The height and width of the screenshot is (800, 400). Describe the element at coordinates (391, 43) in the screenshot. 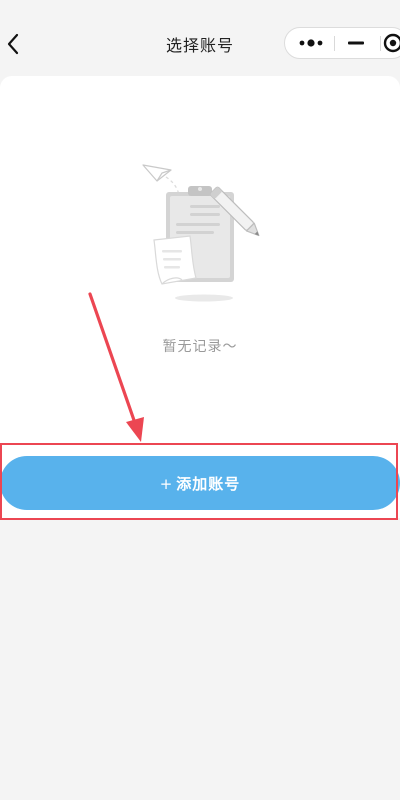

I see `target-close-icon` at that location.